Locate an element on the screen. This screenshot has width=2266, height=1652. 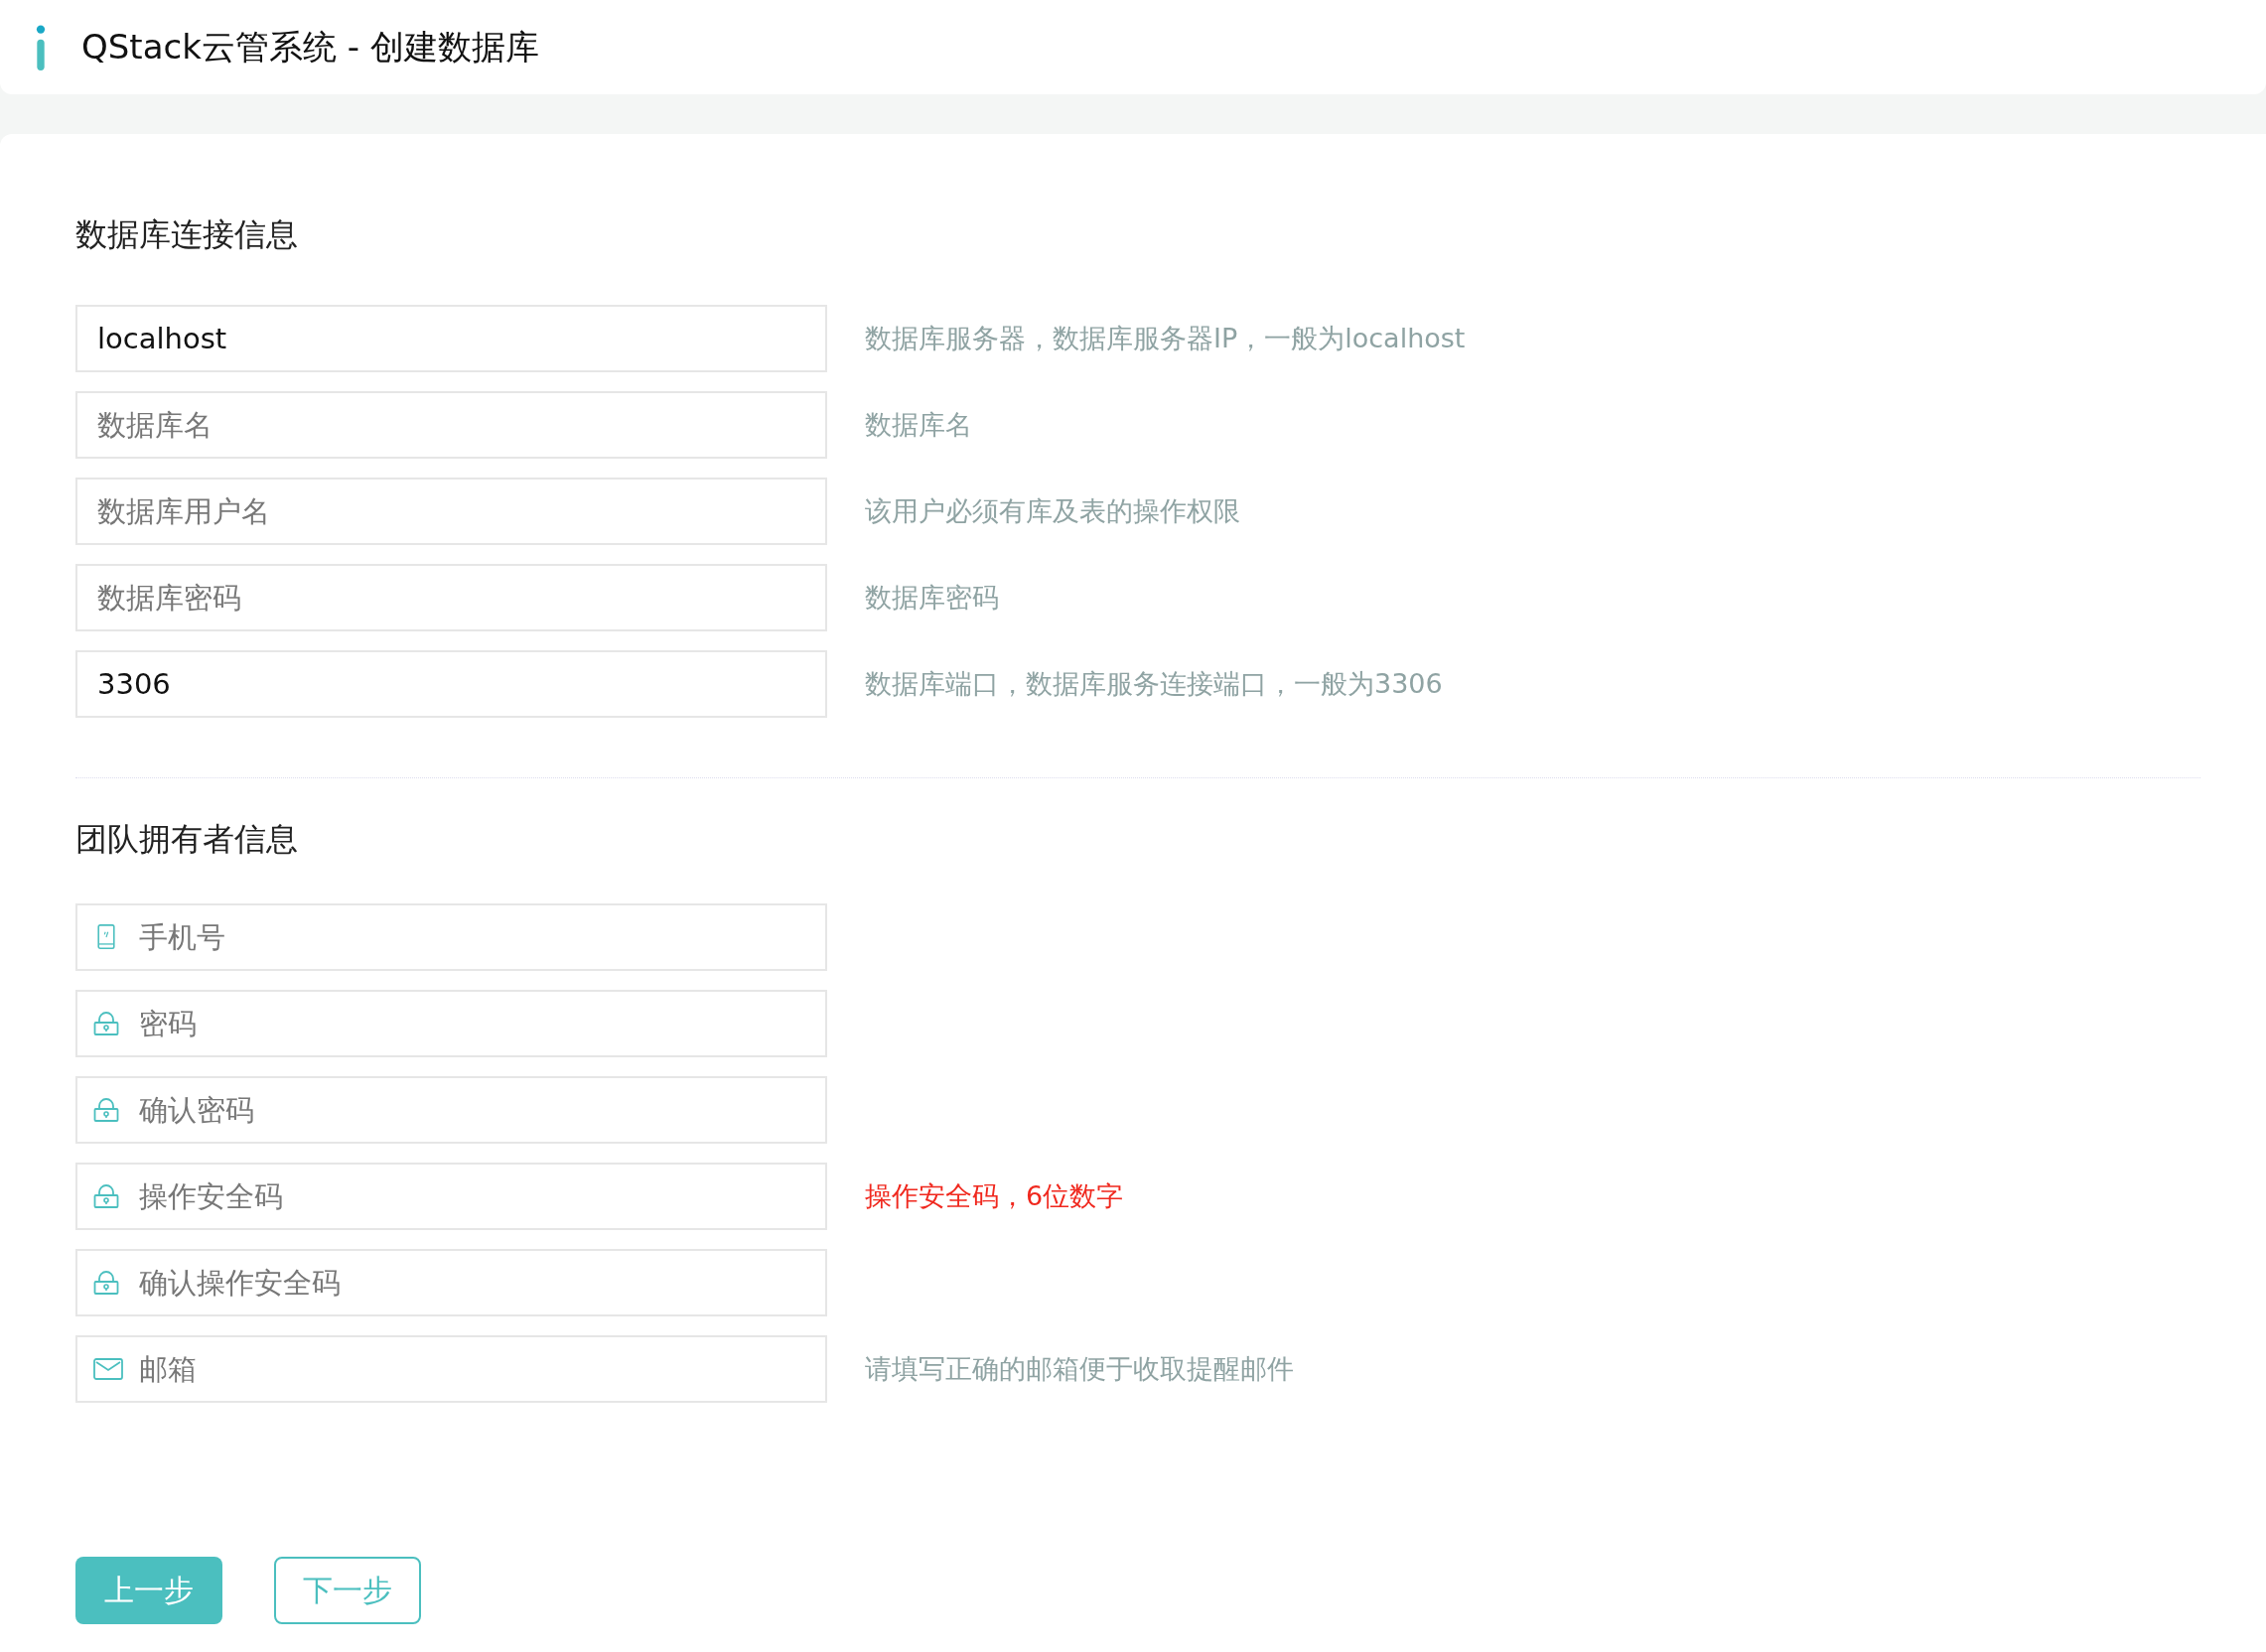
input-field: 邮箱 is located at coordinates (451, 1369).